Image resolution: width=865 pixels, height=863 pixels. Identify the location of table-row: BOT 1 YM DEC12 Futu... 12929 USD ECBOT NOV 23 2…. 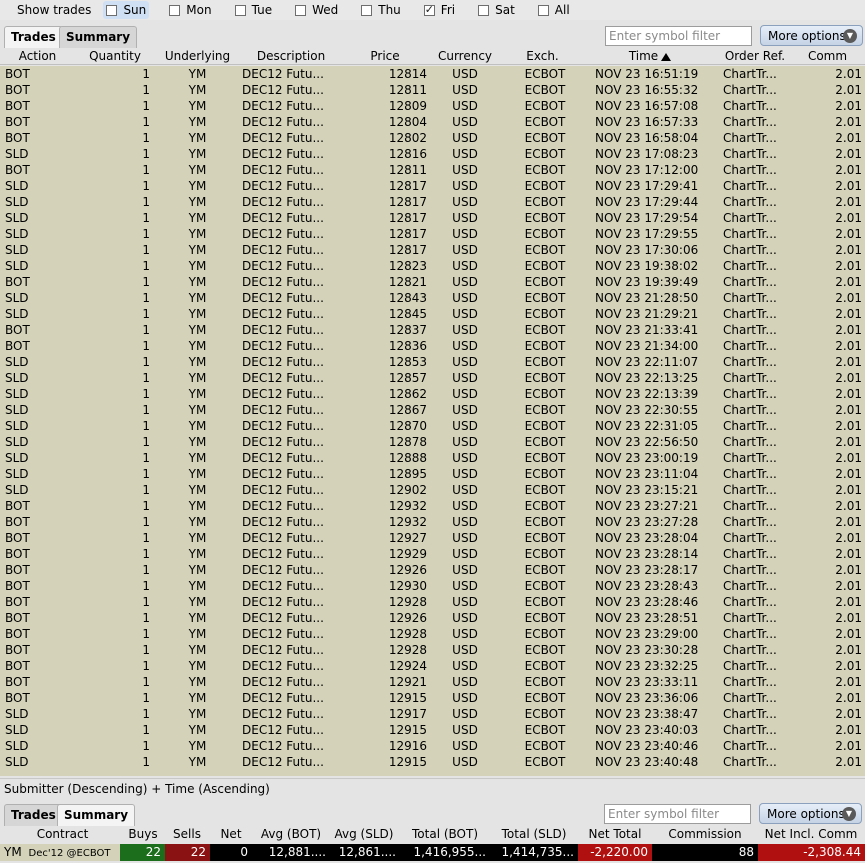
(432, 554).